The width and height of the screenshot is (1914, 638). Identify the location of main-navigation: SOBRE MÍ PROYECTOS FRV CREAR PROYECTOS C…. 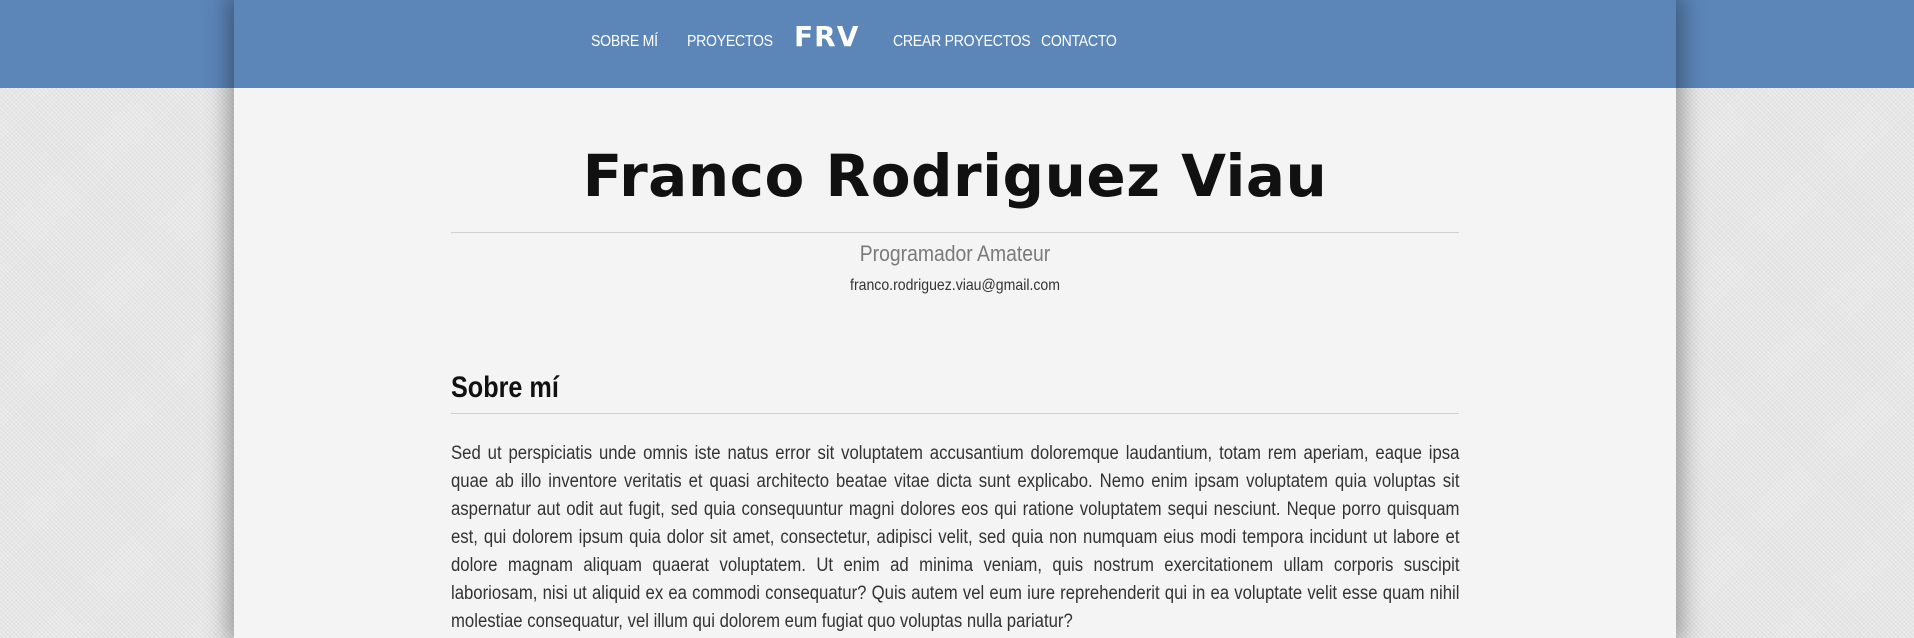
(955, 44).